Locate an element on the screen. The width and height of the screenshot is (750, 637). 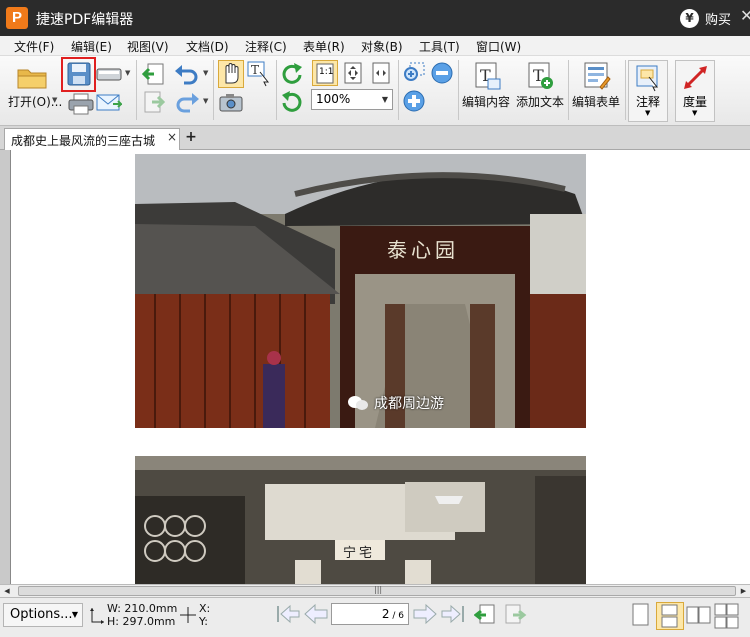
edit-content-icon: T is located at coordinates (488, 76).